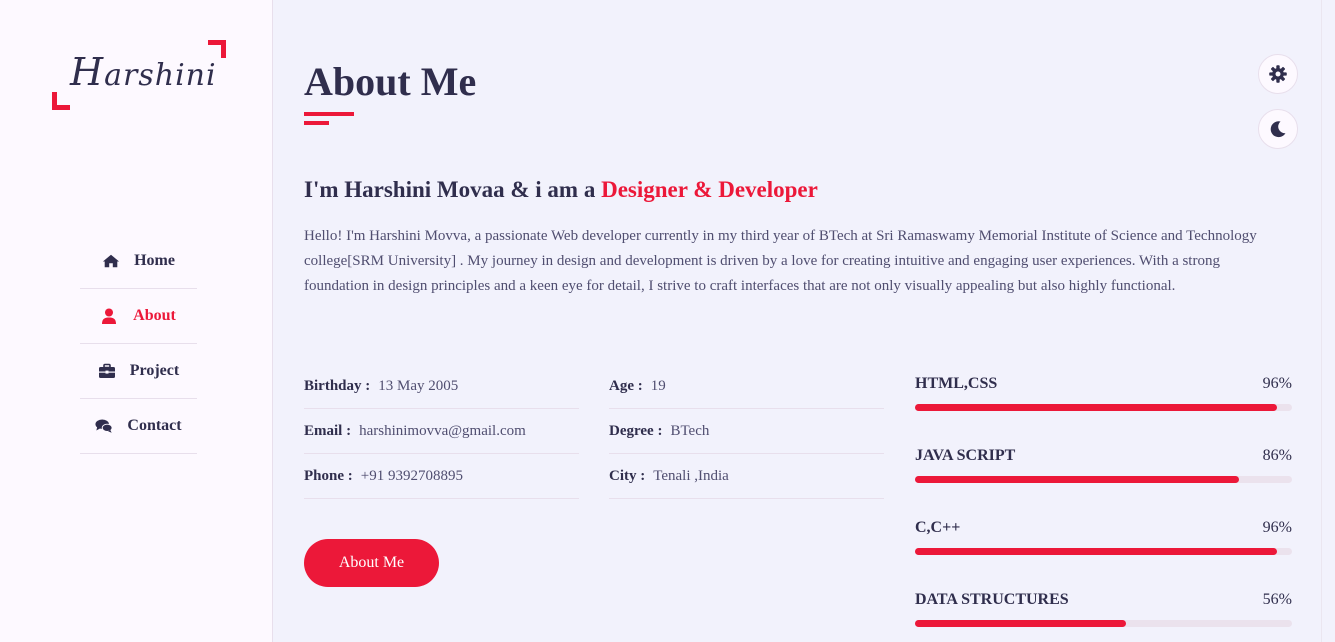 Image resolution: width=1335 pixels, height=642 pixels. What do you see at coordinates (658, 385) in the screenshot?
I see `info-value: 19` at bounding box center [658, 385].